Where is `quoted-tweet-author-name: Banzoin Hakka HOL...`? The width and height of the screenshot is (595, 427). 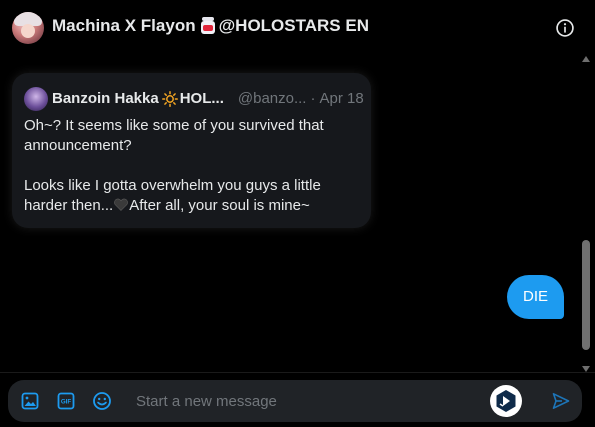
quoted-tweet-author-name: Banzoin Hakka HOL... is located at coordinates (138, 98).